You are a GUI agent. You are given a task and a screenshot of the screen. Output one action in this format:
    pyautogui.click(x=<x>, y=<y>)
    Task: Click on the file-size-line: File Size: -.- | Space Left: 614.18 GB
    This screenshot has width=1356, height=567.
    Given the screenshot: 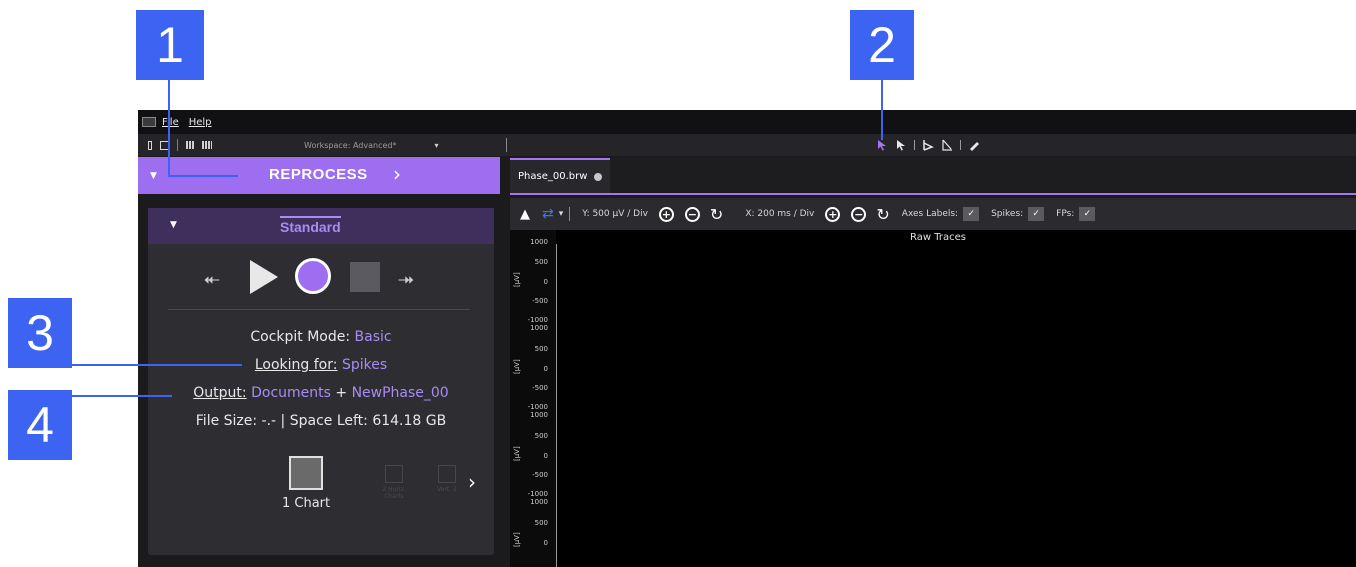 What is the action you would take?
    pyautogui.click(x=321, y=421)
    